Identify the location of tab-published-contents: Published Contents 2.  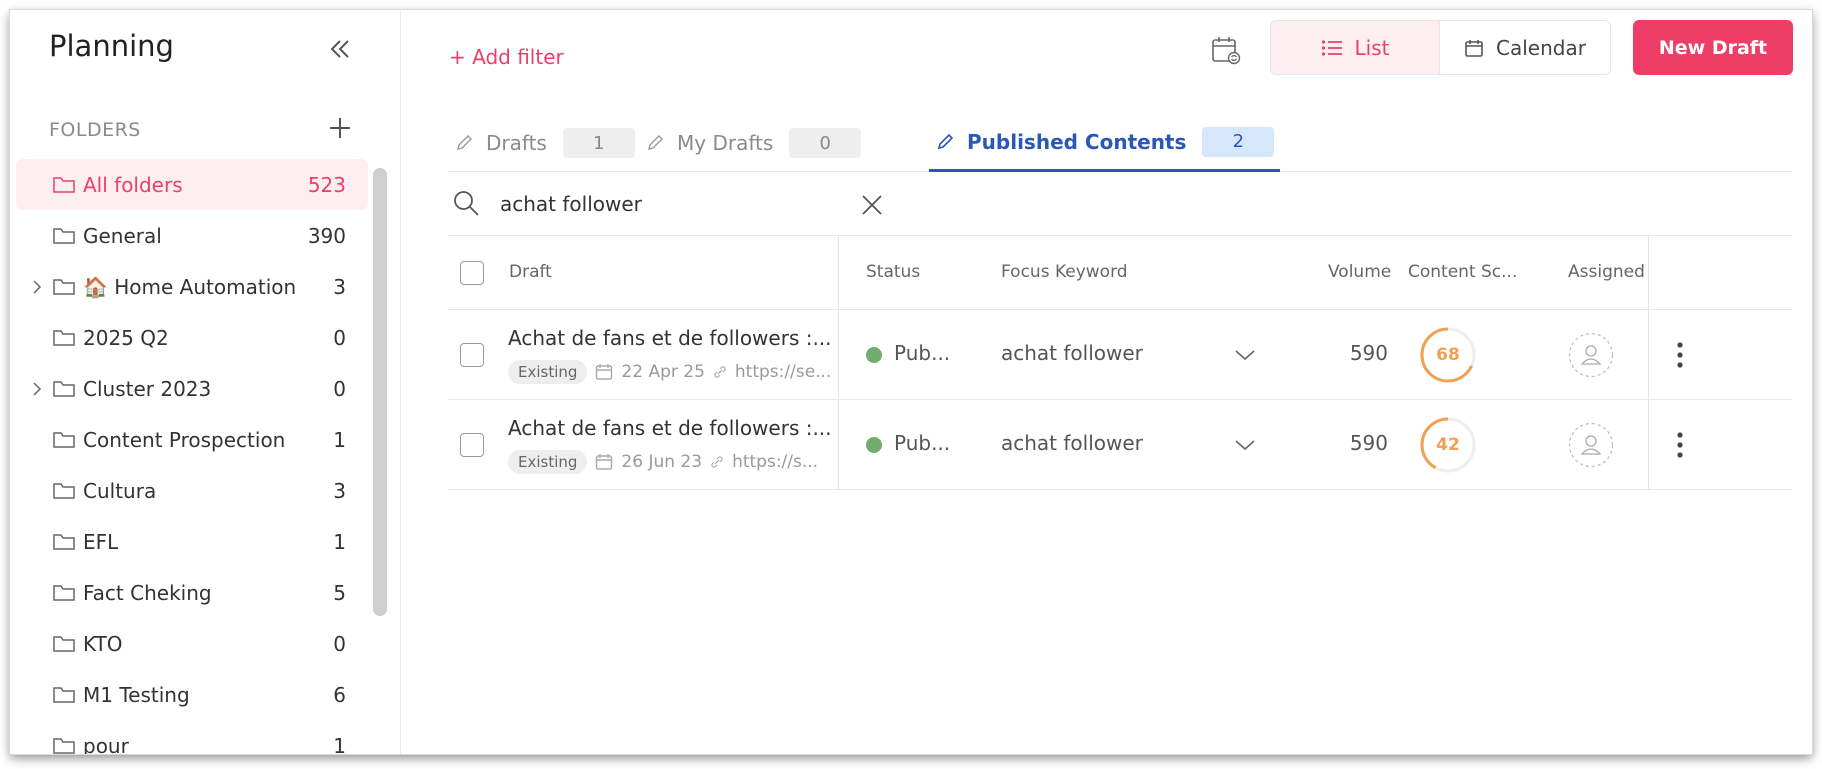
(1105, 143).